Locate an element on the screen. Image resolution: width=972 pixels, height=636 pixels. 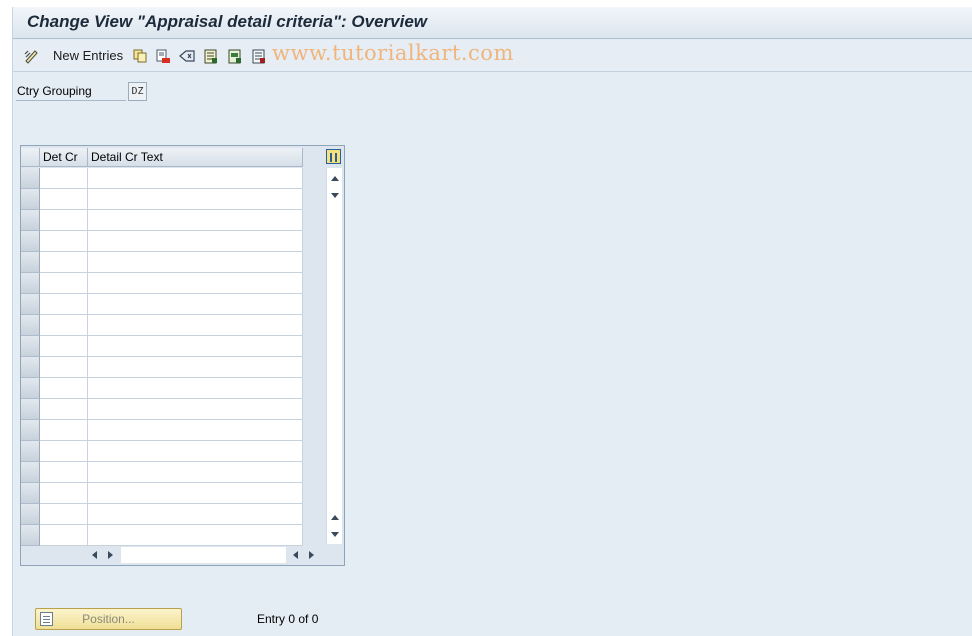
application-toolbar: New Entries www.tutorialkart.com is located at coordinates (492, 56).